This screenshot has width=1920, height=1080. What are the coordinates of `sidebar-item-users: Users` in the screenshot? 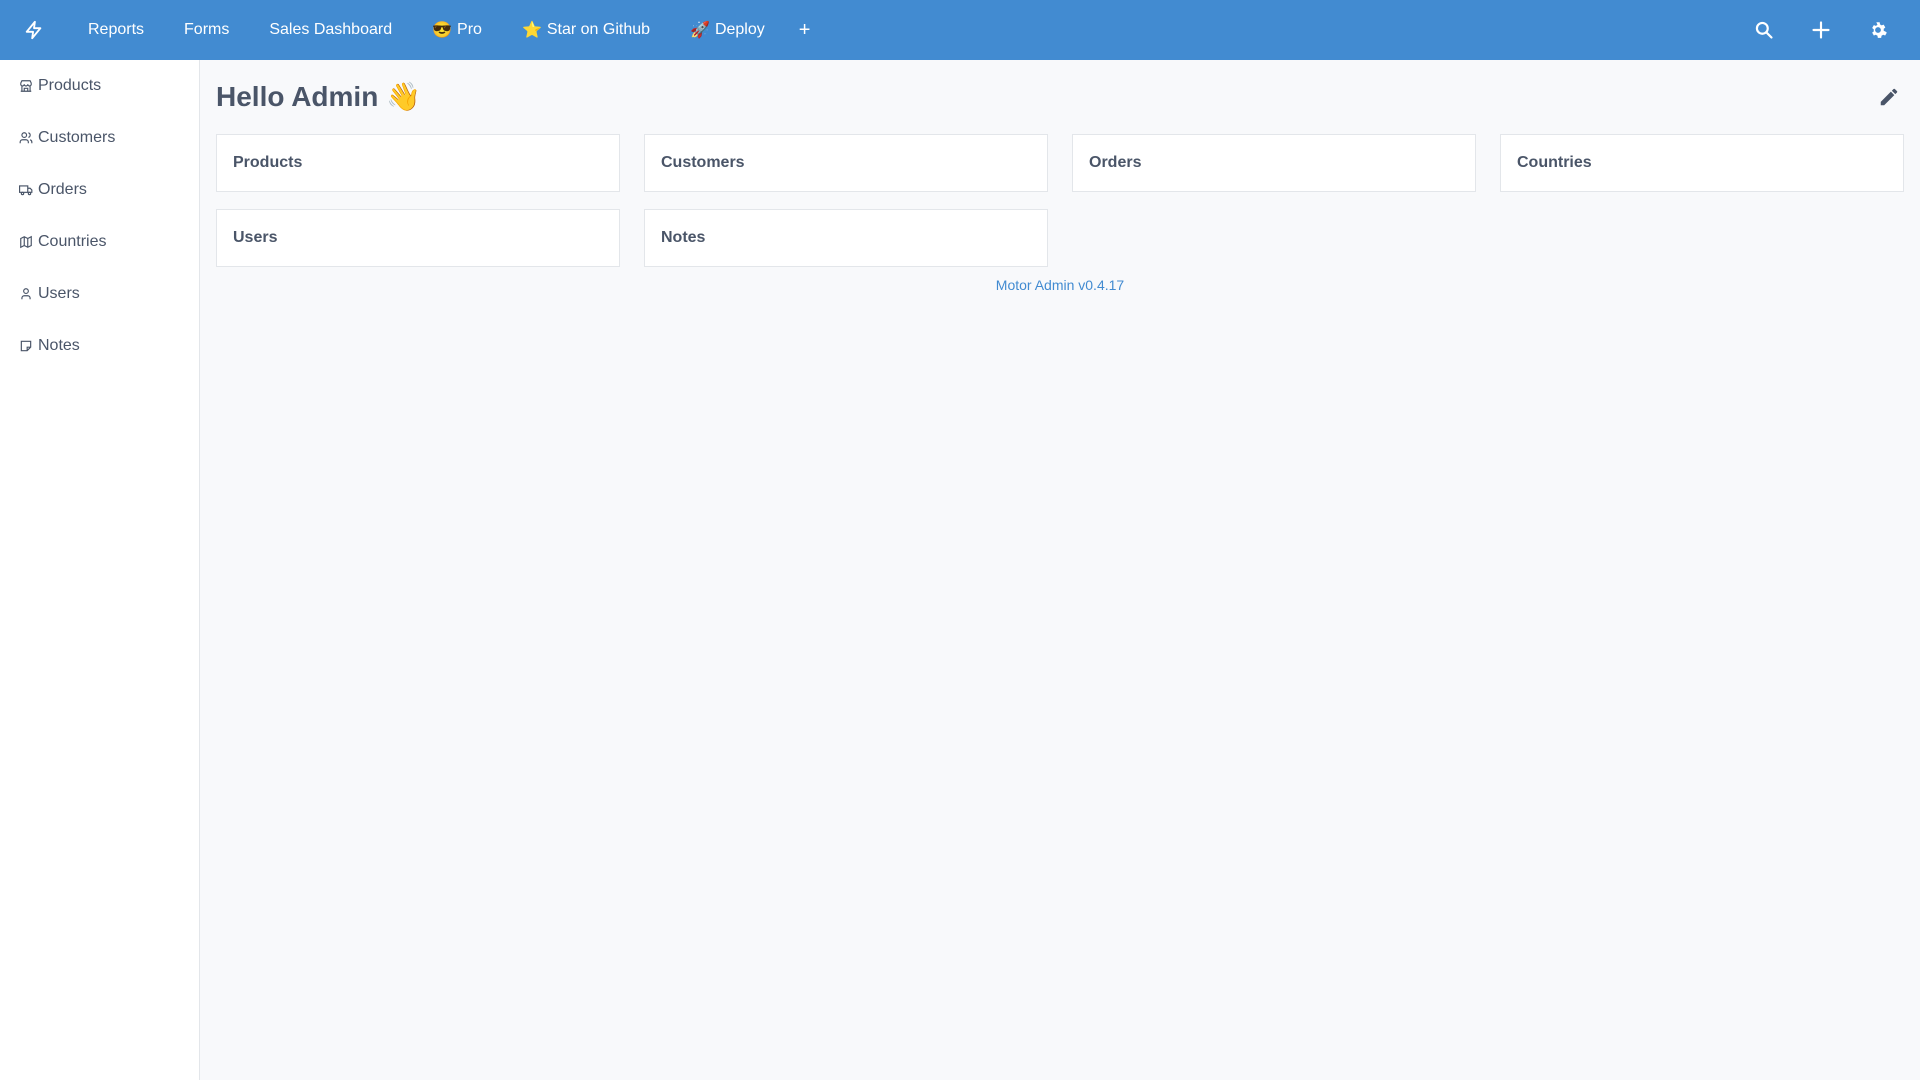 It's located at (99, 294).